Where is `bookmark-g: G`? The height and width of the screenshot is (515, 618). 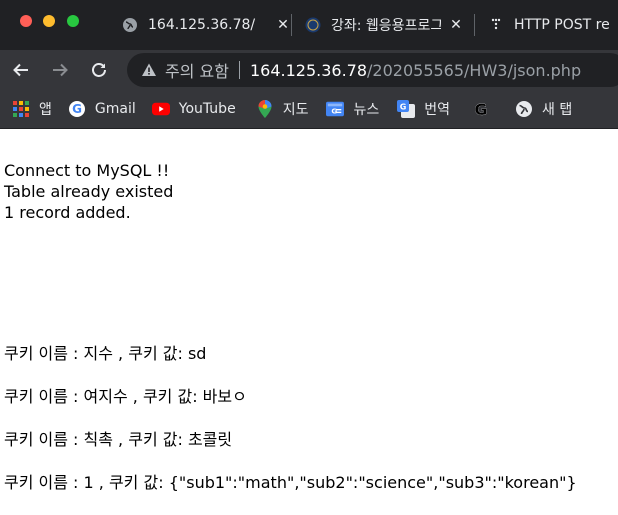
bookmark-g: G is located at coordinates (485, 109).